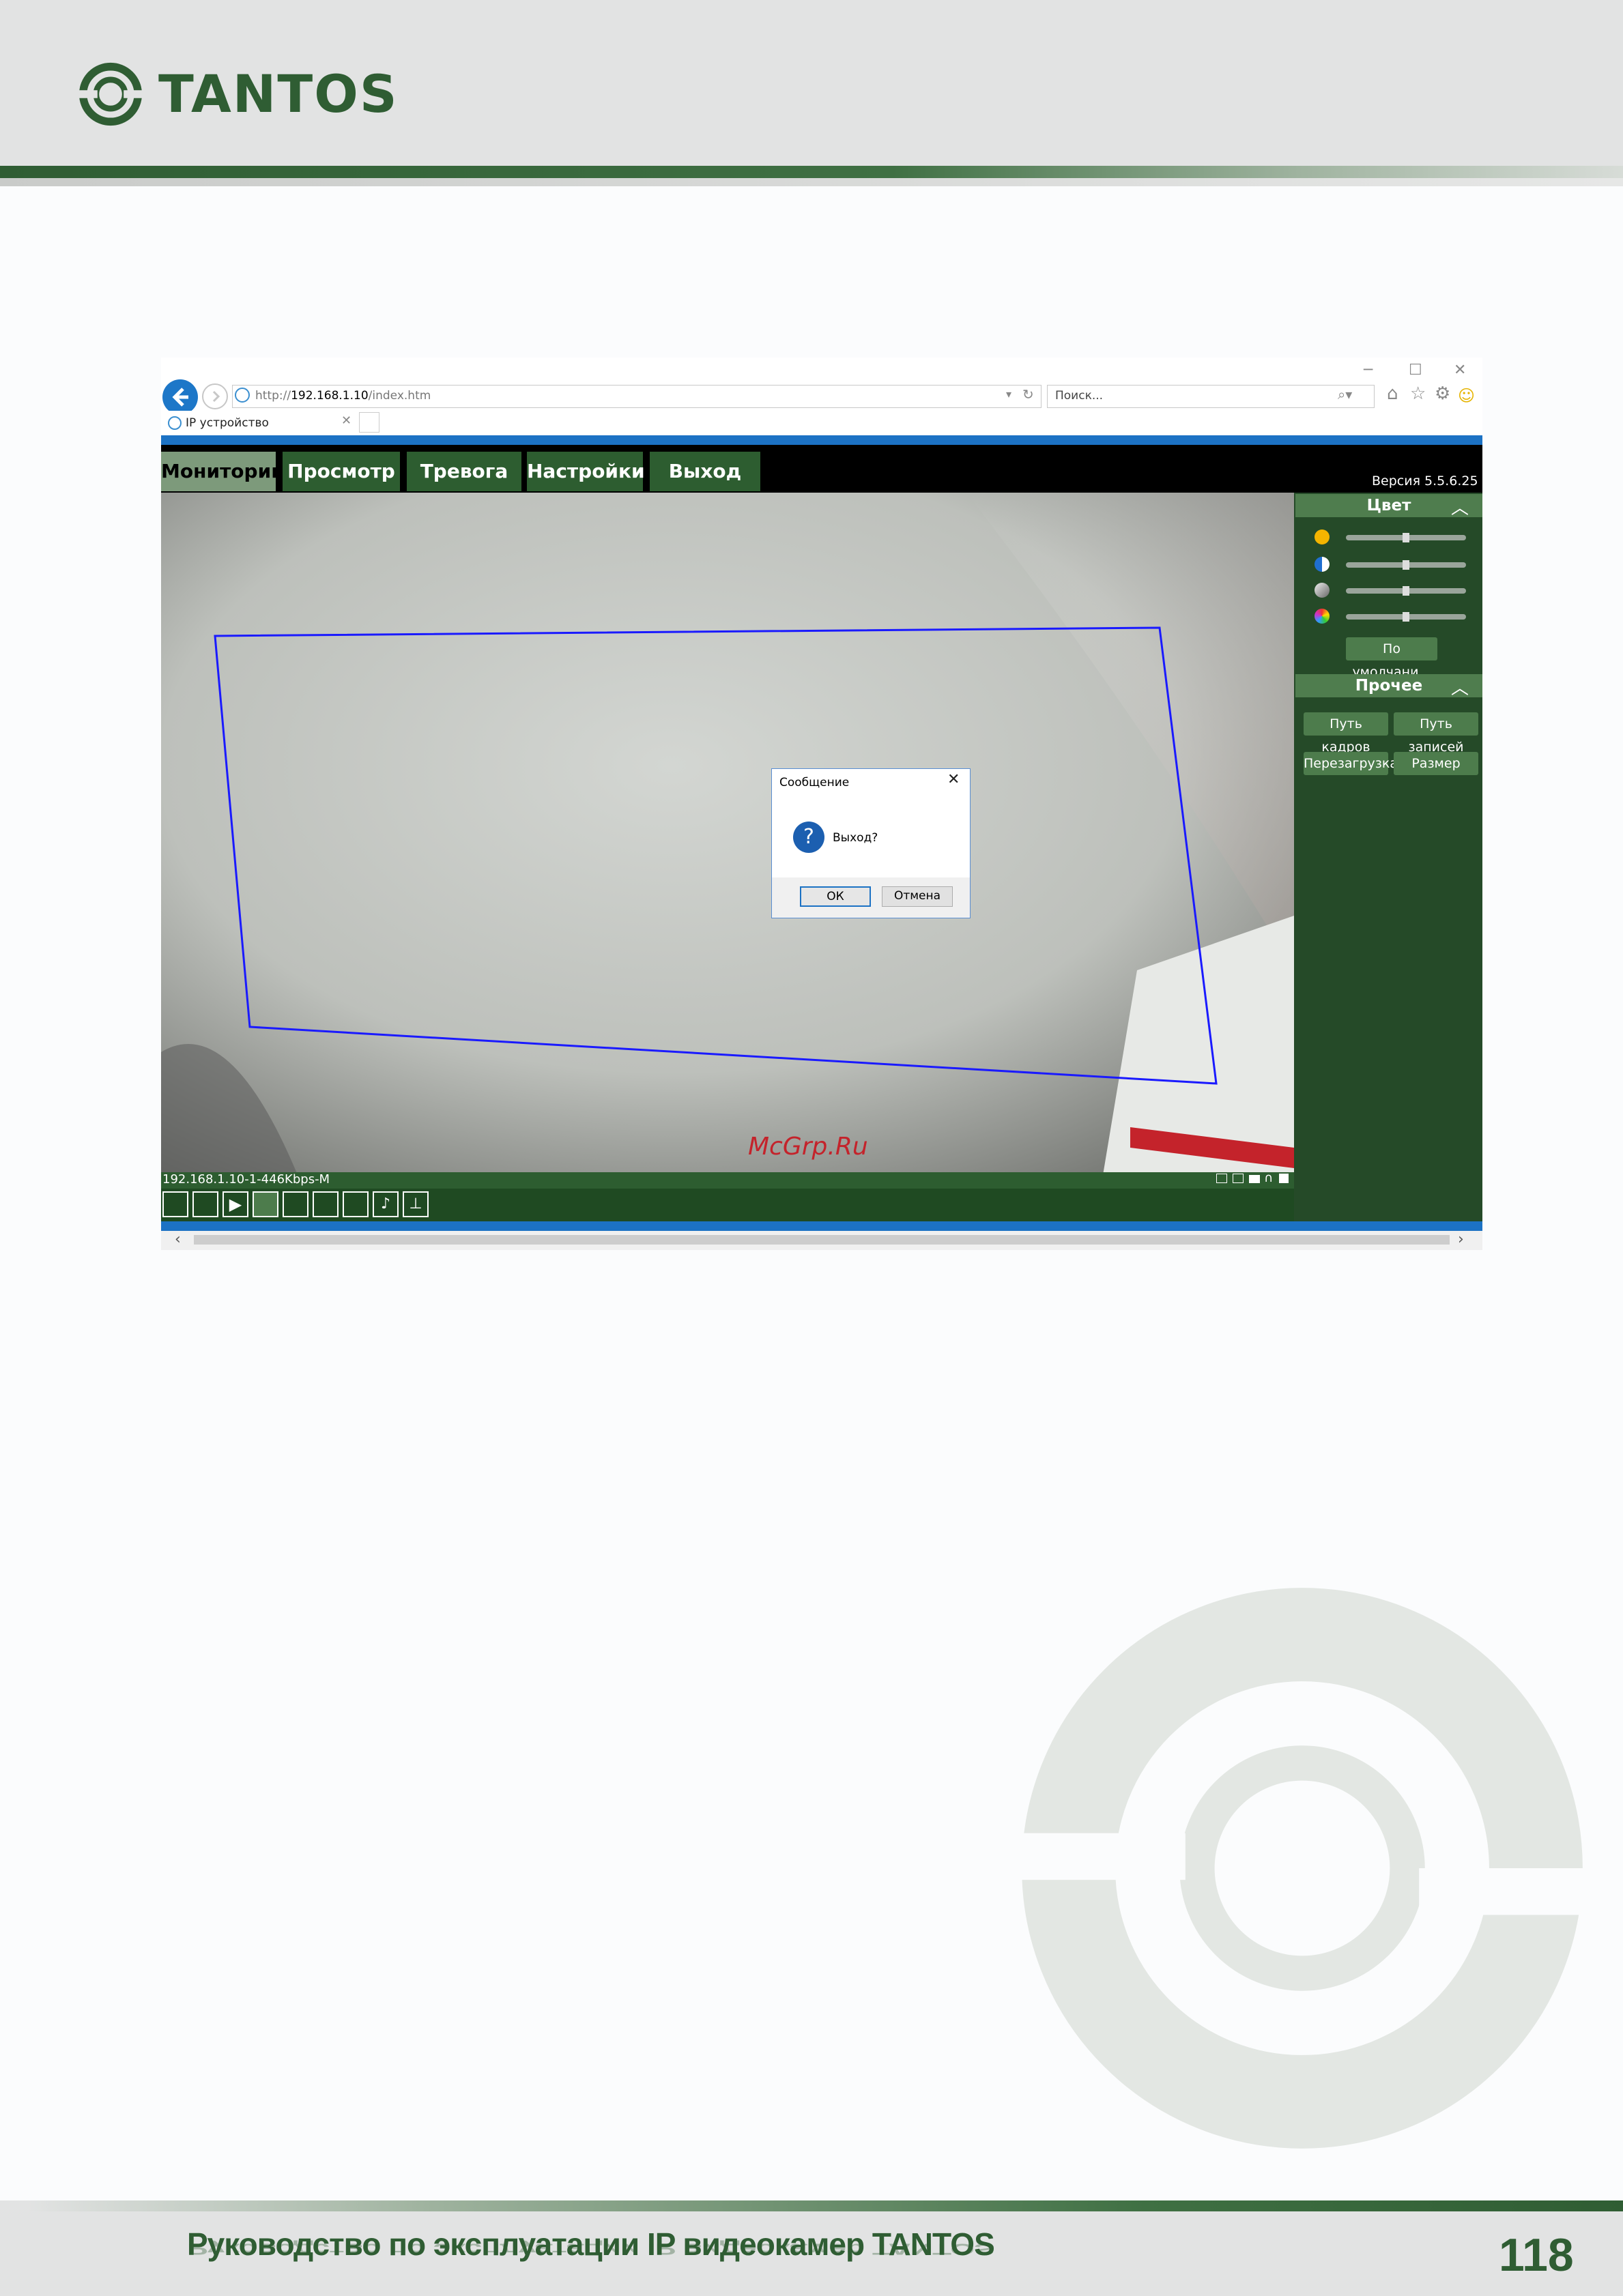 This screenshot has height=2296, width=1623. Describe the element at coordinates (356, 1204) in the screenshot. I see `ptz-focus-icon` at that location.